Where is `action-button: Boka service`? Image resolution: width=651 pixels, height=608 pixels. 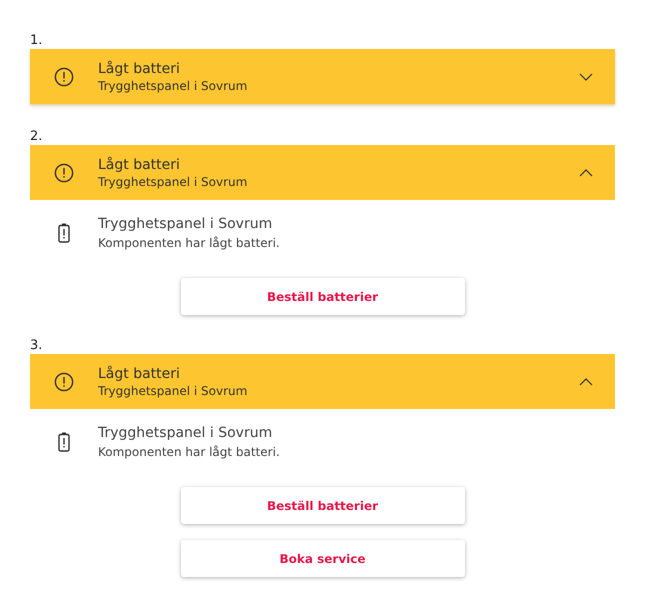 action-button: Boka service is located at coordinates (322, 558).